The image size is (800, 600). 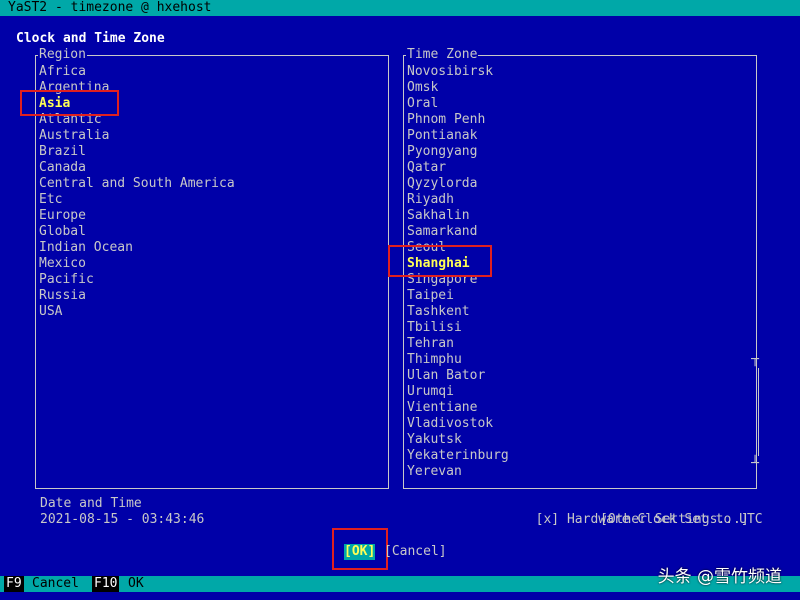 What do you see at coordinates (415, 552) in the screenshot?
I see `cancel-button: [Cancel]` at bounding box center [415, 552].